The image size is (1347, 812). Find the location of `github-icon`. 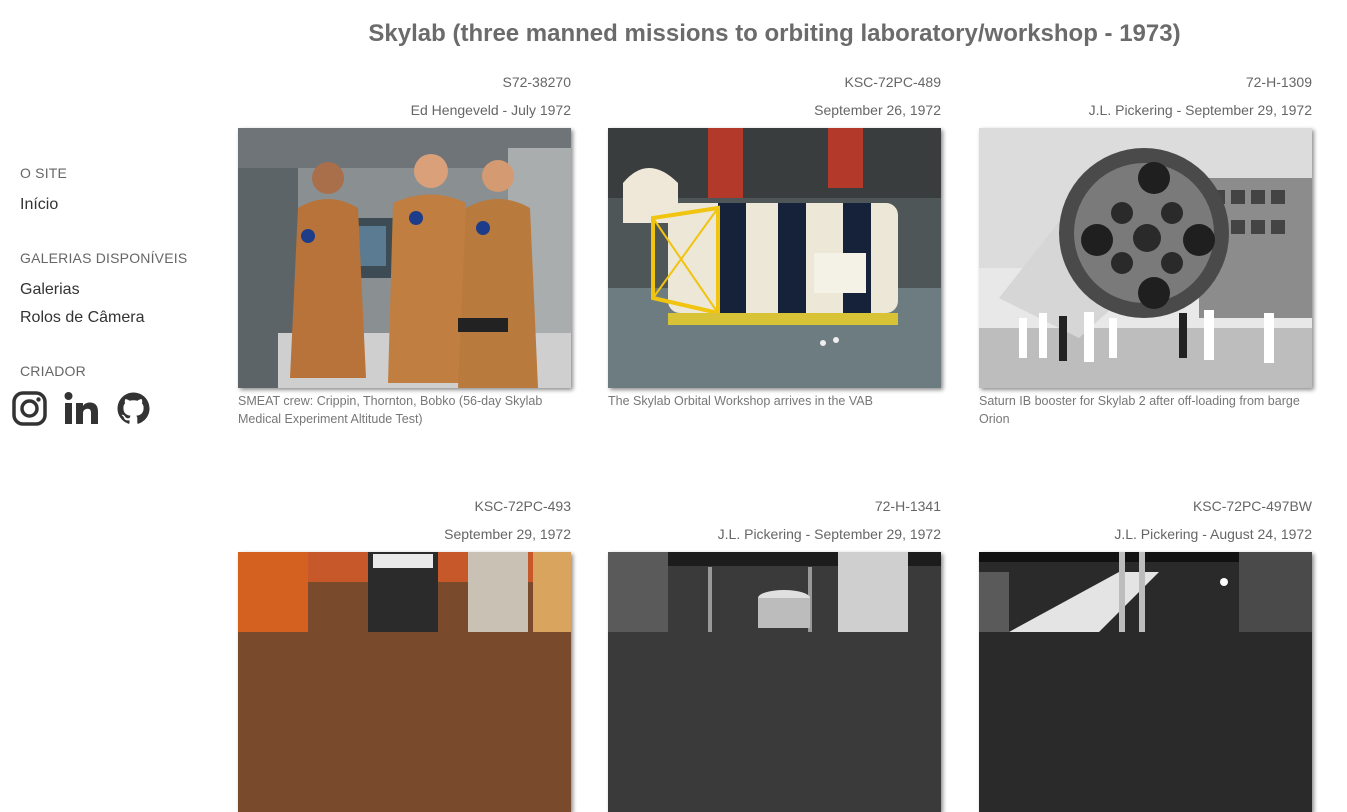

github-icon is located at coordinates (133, 408).